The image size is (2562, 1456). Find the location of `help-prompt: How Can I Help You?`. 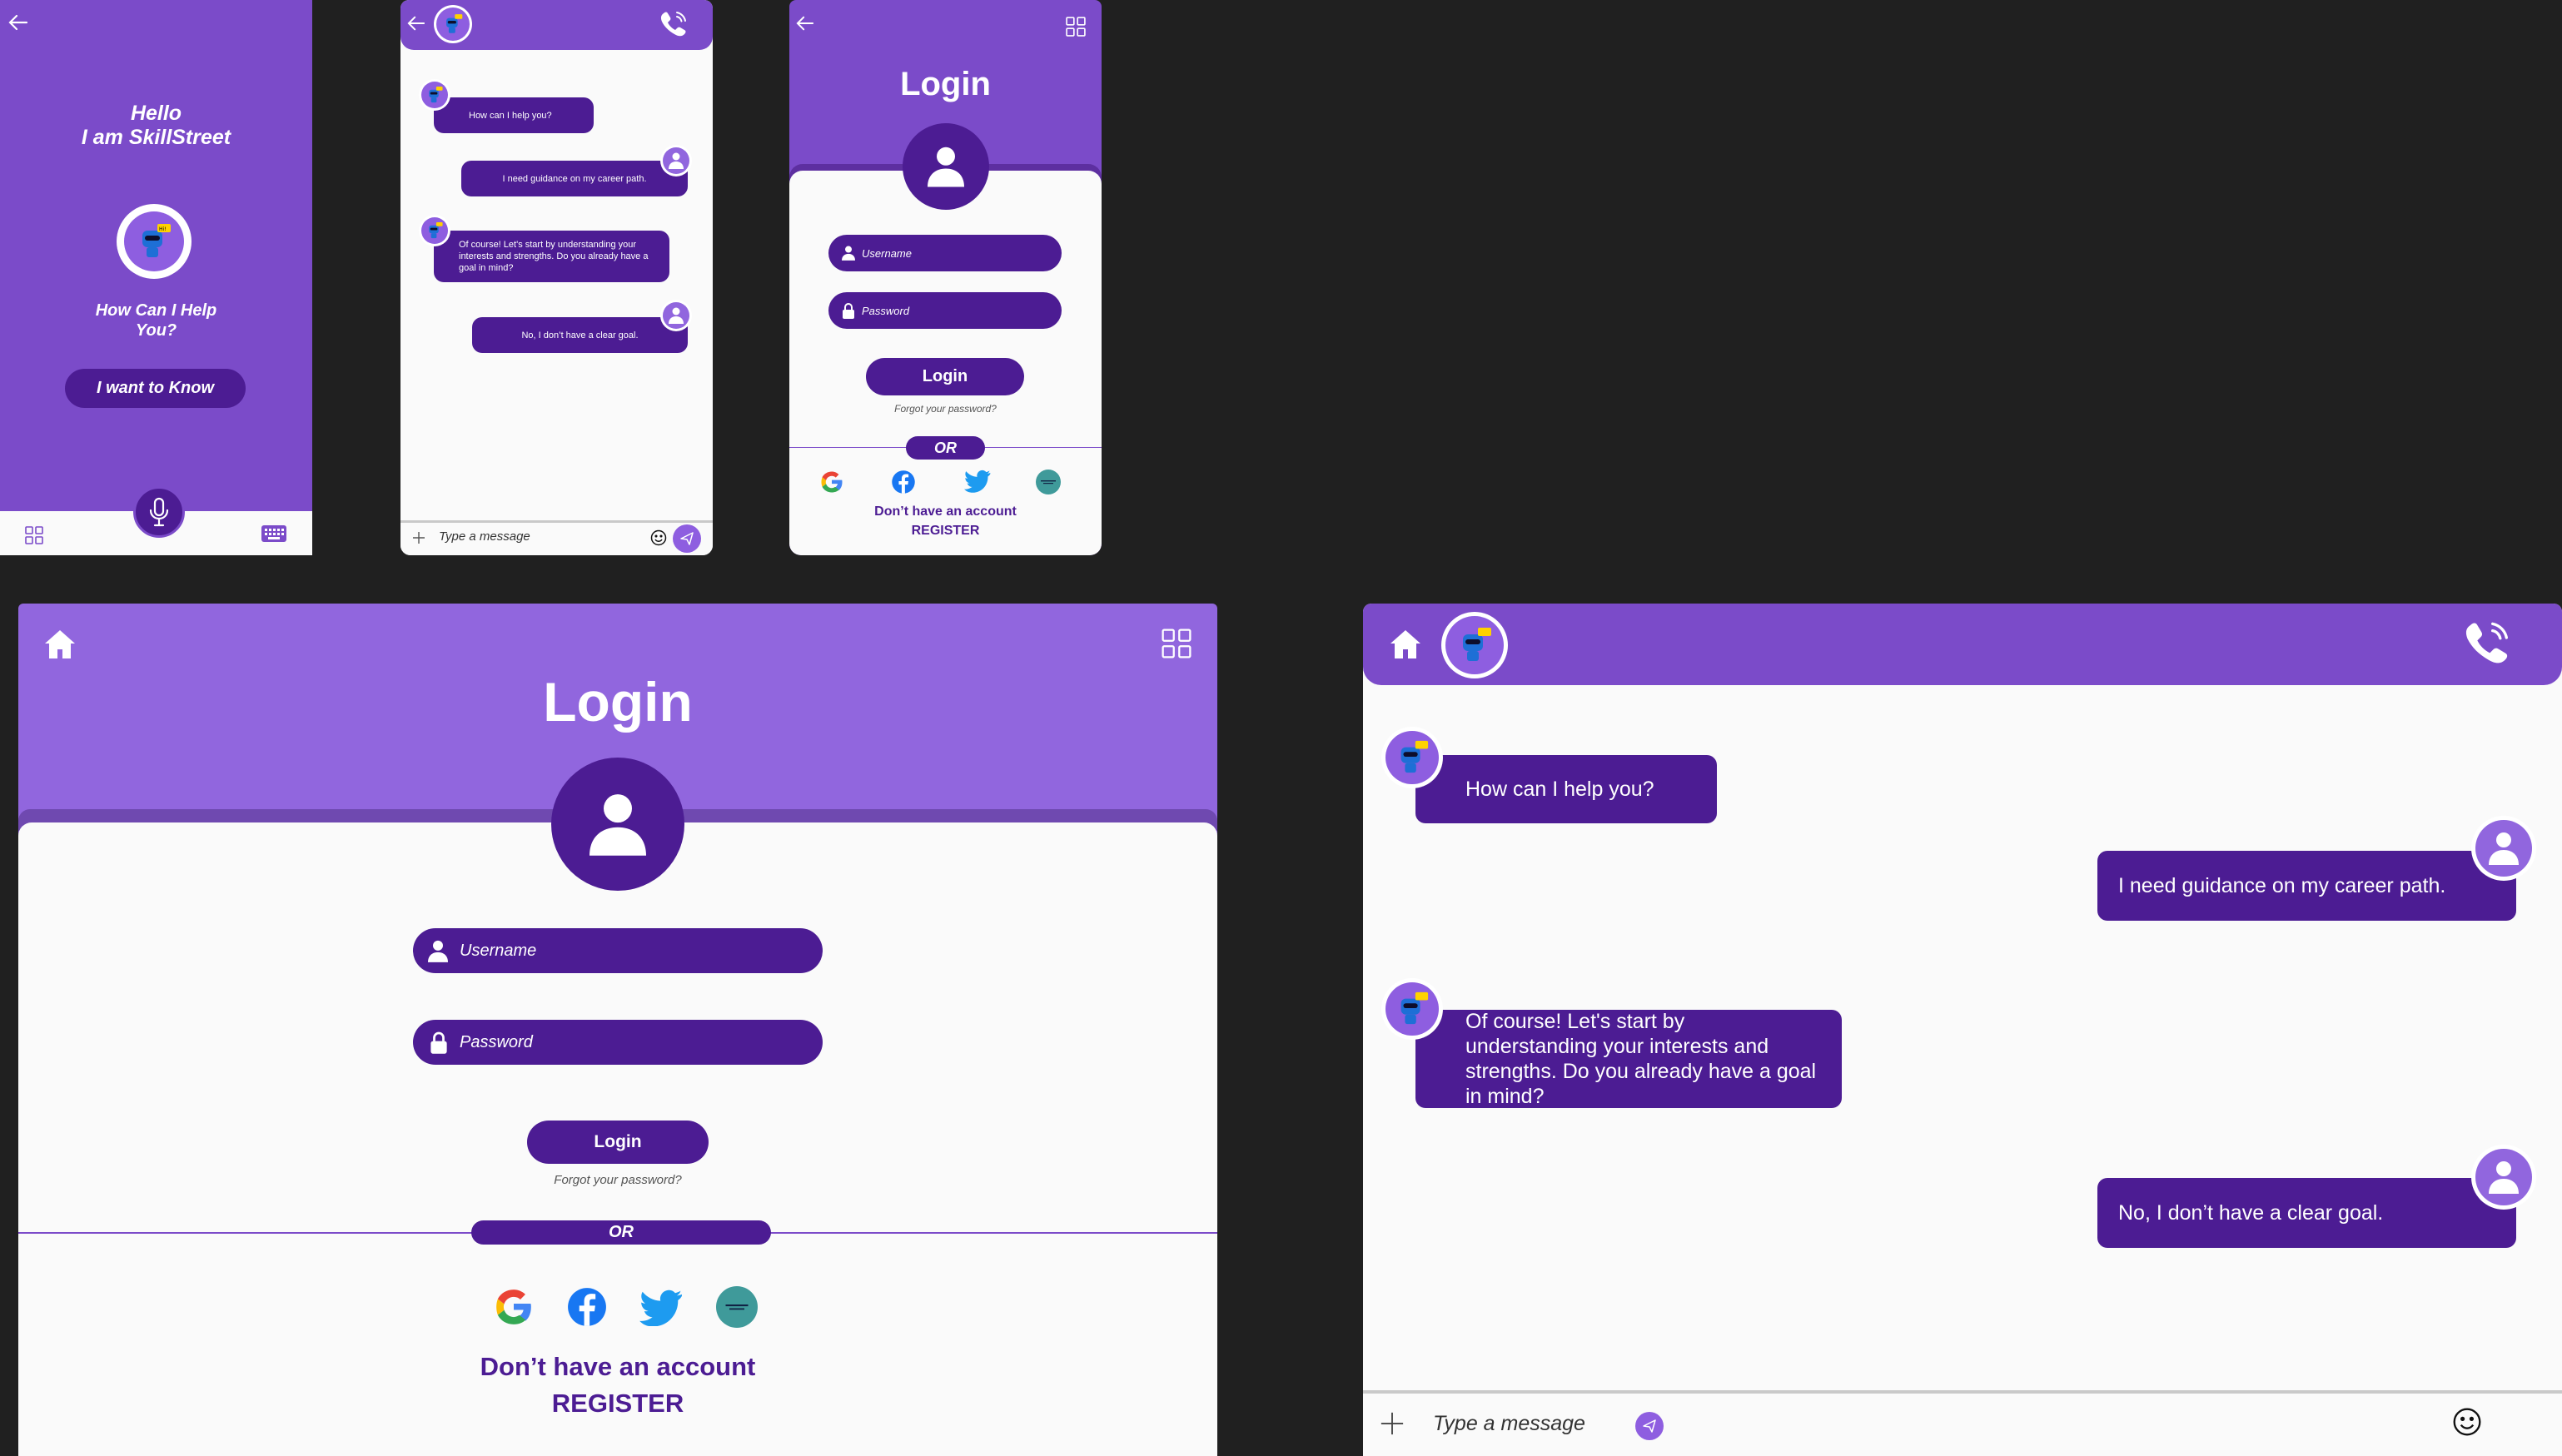

help-prompt: How Can I Help You? is located at coordinates (156, 320).